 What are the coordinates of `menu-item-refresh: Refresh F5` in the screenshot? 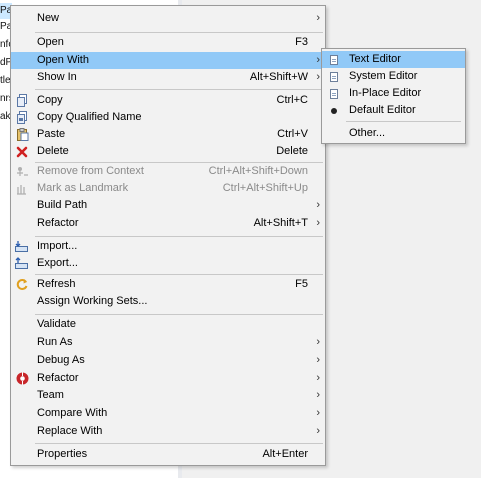 It's located at (168, 284).